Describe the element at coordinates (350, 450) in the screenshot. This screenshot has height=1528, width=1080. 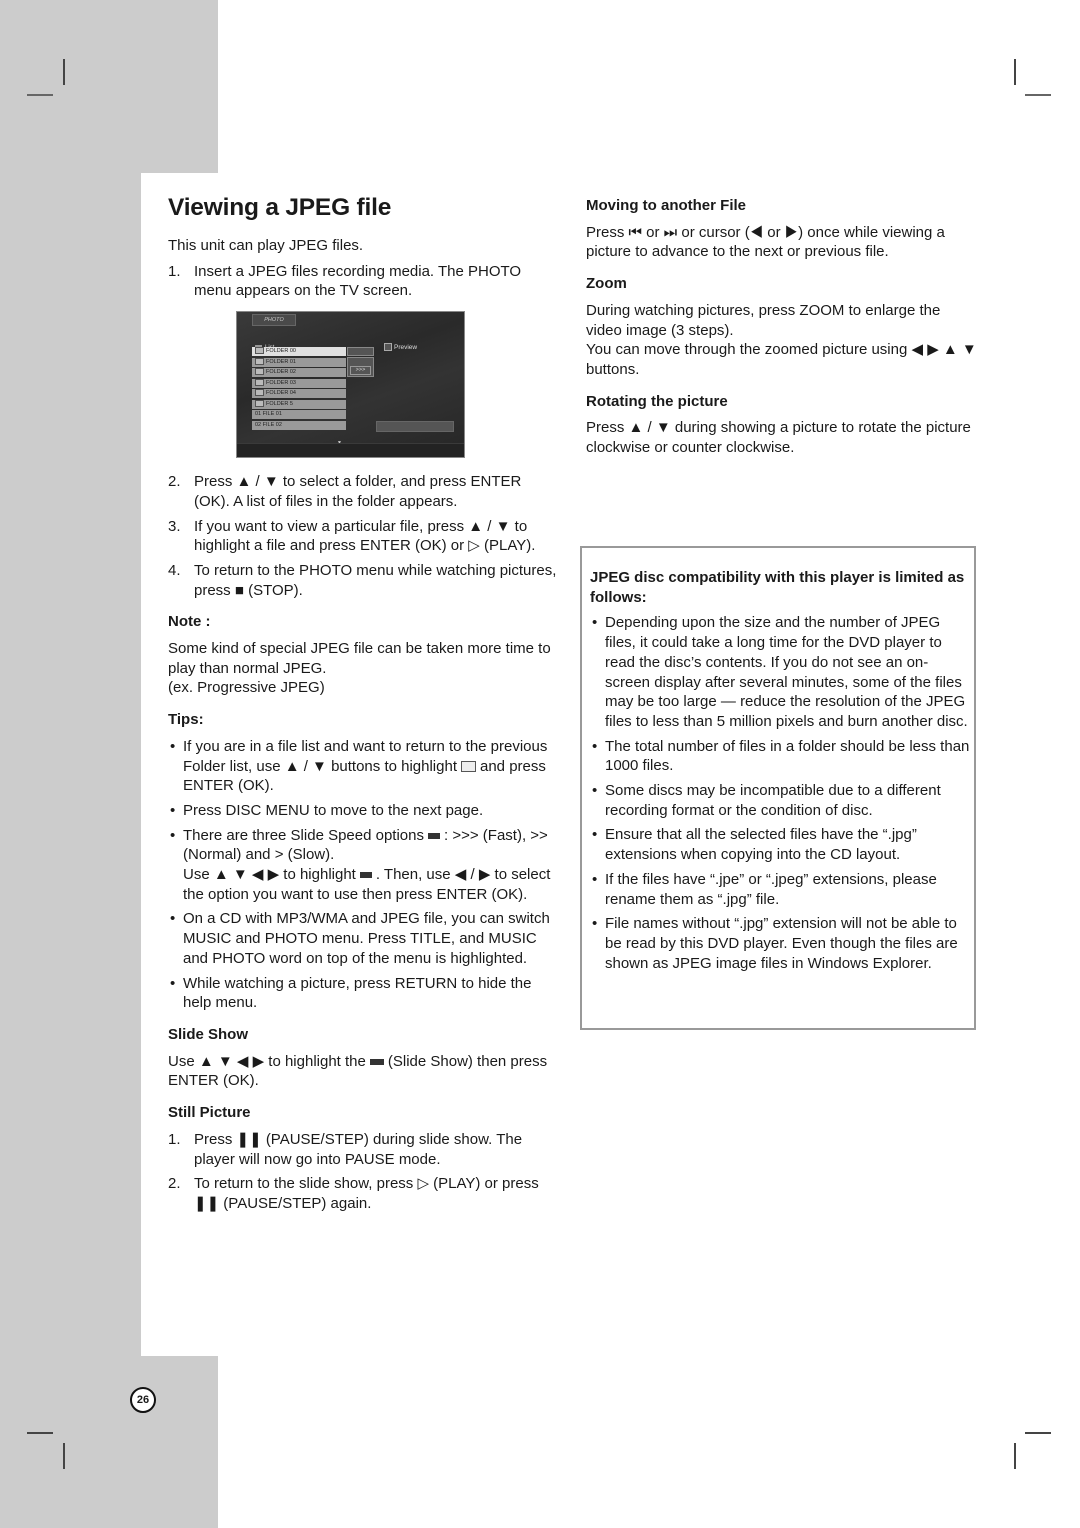
I see `help-bar` at that location.